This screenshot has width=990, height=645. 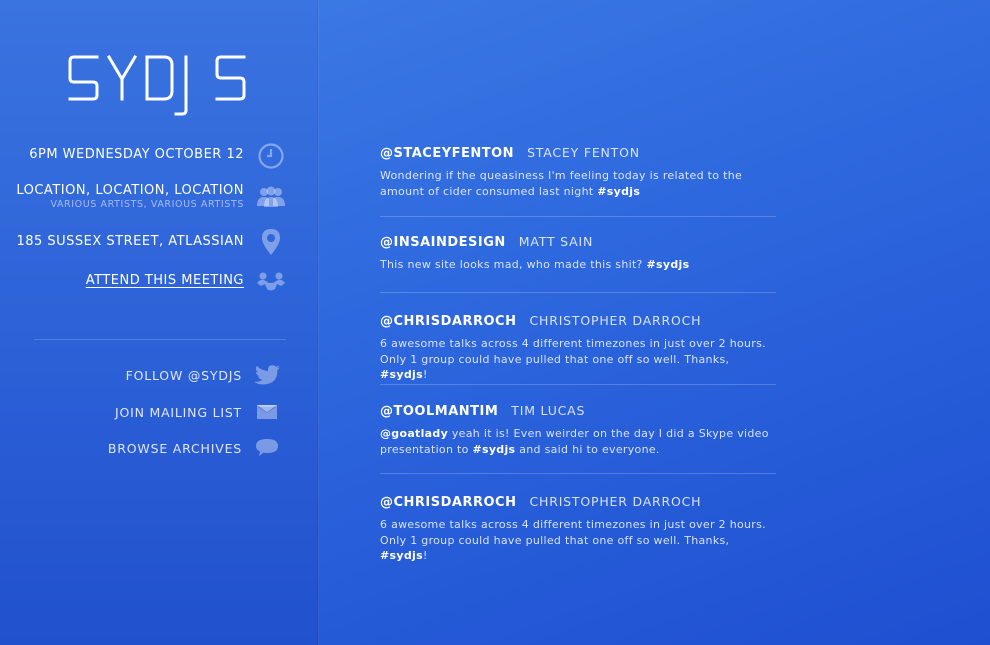 What do you see at coordinates (147, 204) in the screenshot?
I see `event-speakers-sub: VARIOUS ARTISTS, VARIOUS ARTISTS` at bounding box center [147, 204].